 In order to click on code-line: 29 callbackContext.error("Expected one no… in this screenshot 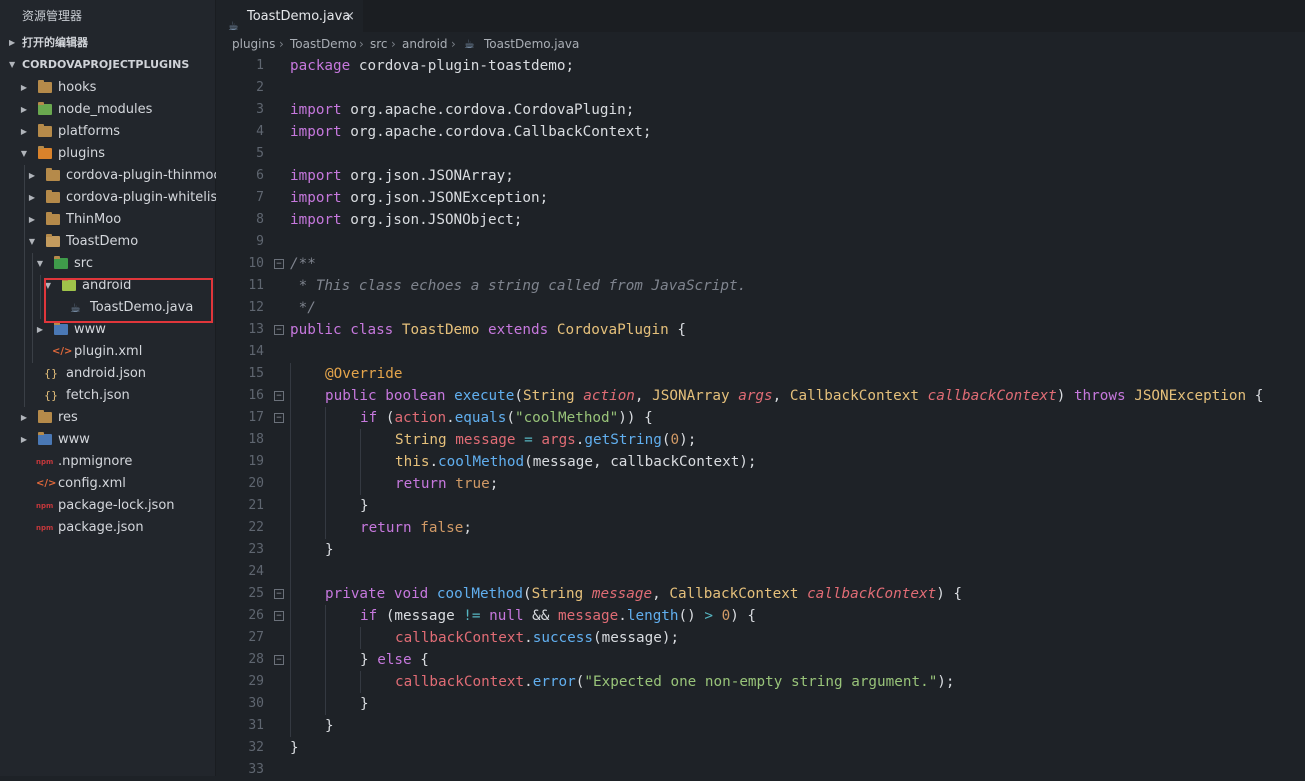, I will do `click(760, 682)`.